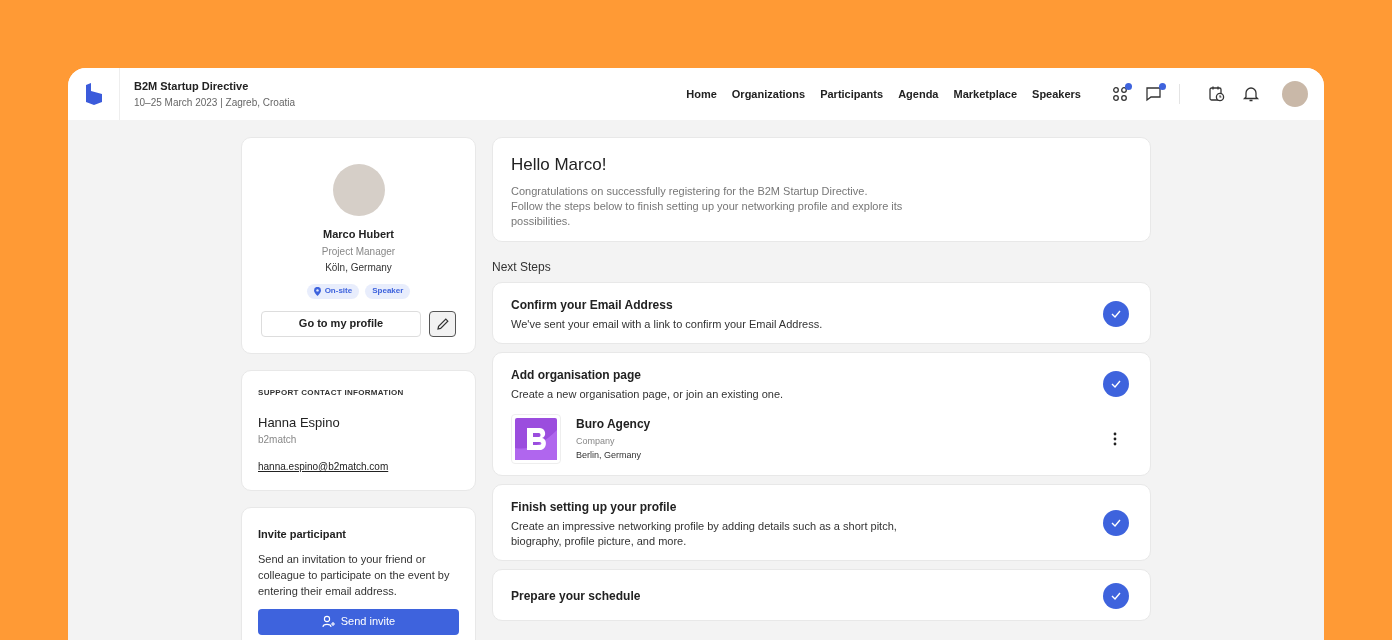 The width and height of the screenshot is (1392, 640). What do you see at coordinates (701, 94) in the screenshot?
I see `nav-link: Home` at bounding box center [701, 94].